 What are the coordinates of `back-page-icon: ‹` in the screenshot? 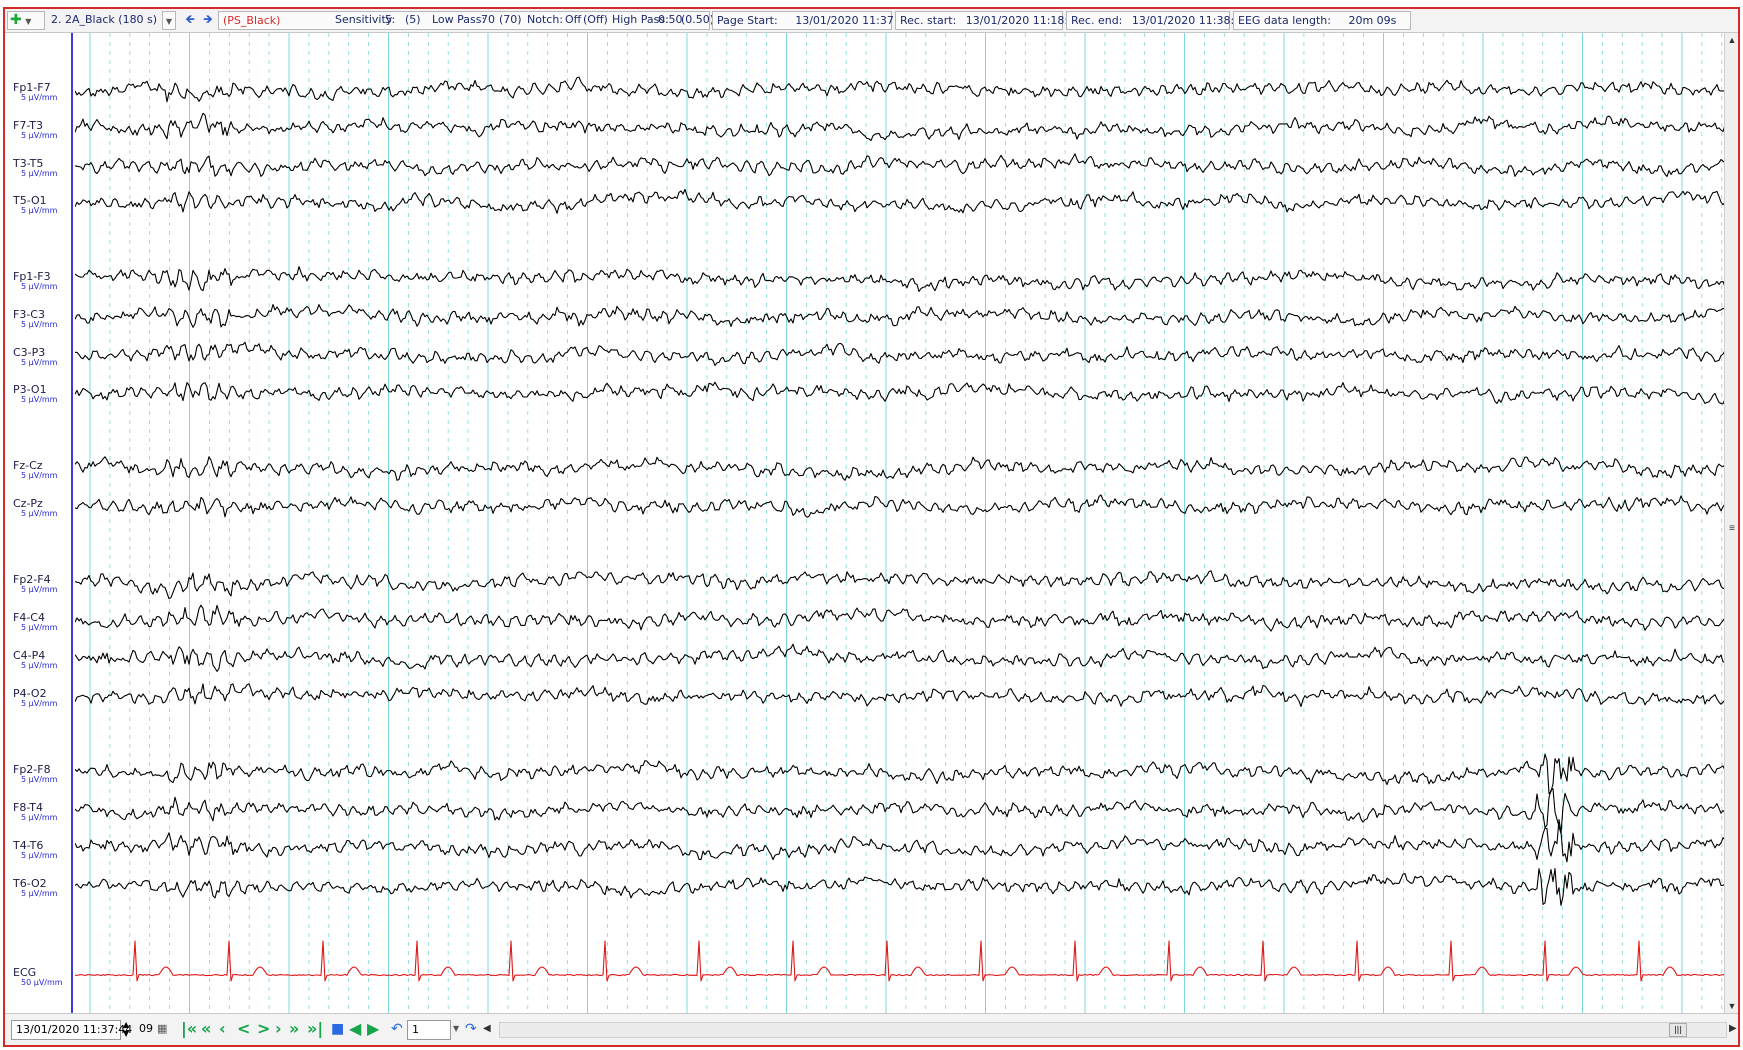 It's located at (222, 1030).